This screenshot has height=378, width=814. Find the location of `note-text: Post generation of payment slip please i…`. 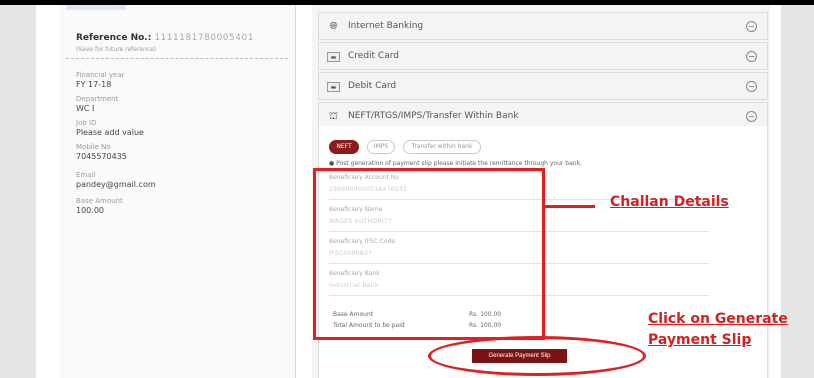

note-text: Post generation of payment slip please i… is located at coordinates (459, 163).